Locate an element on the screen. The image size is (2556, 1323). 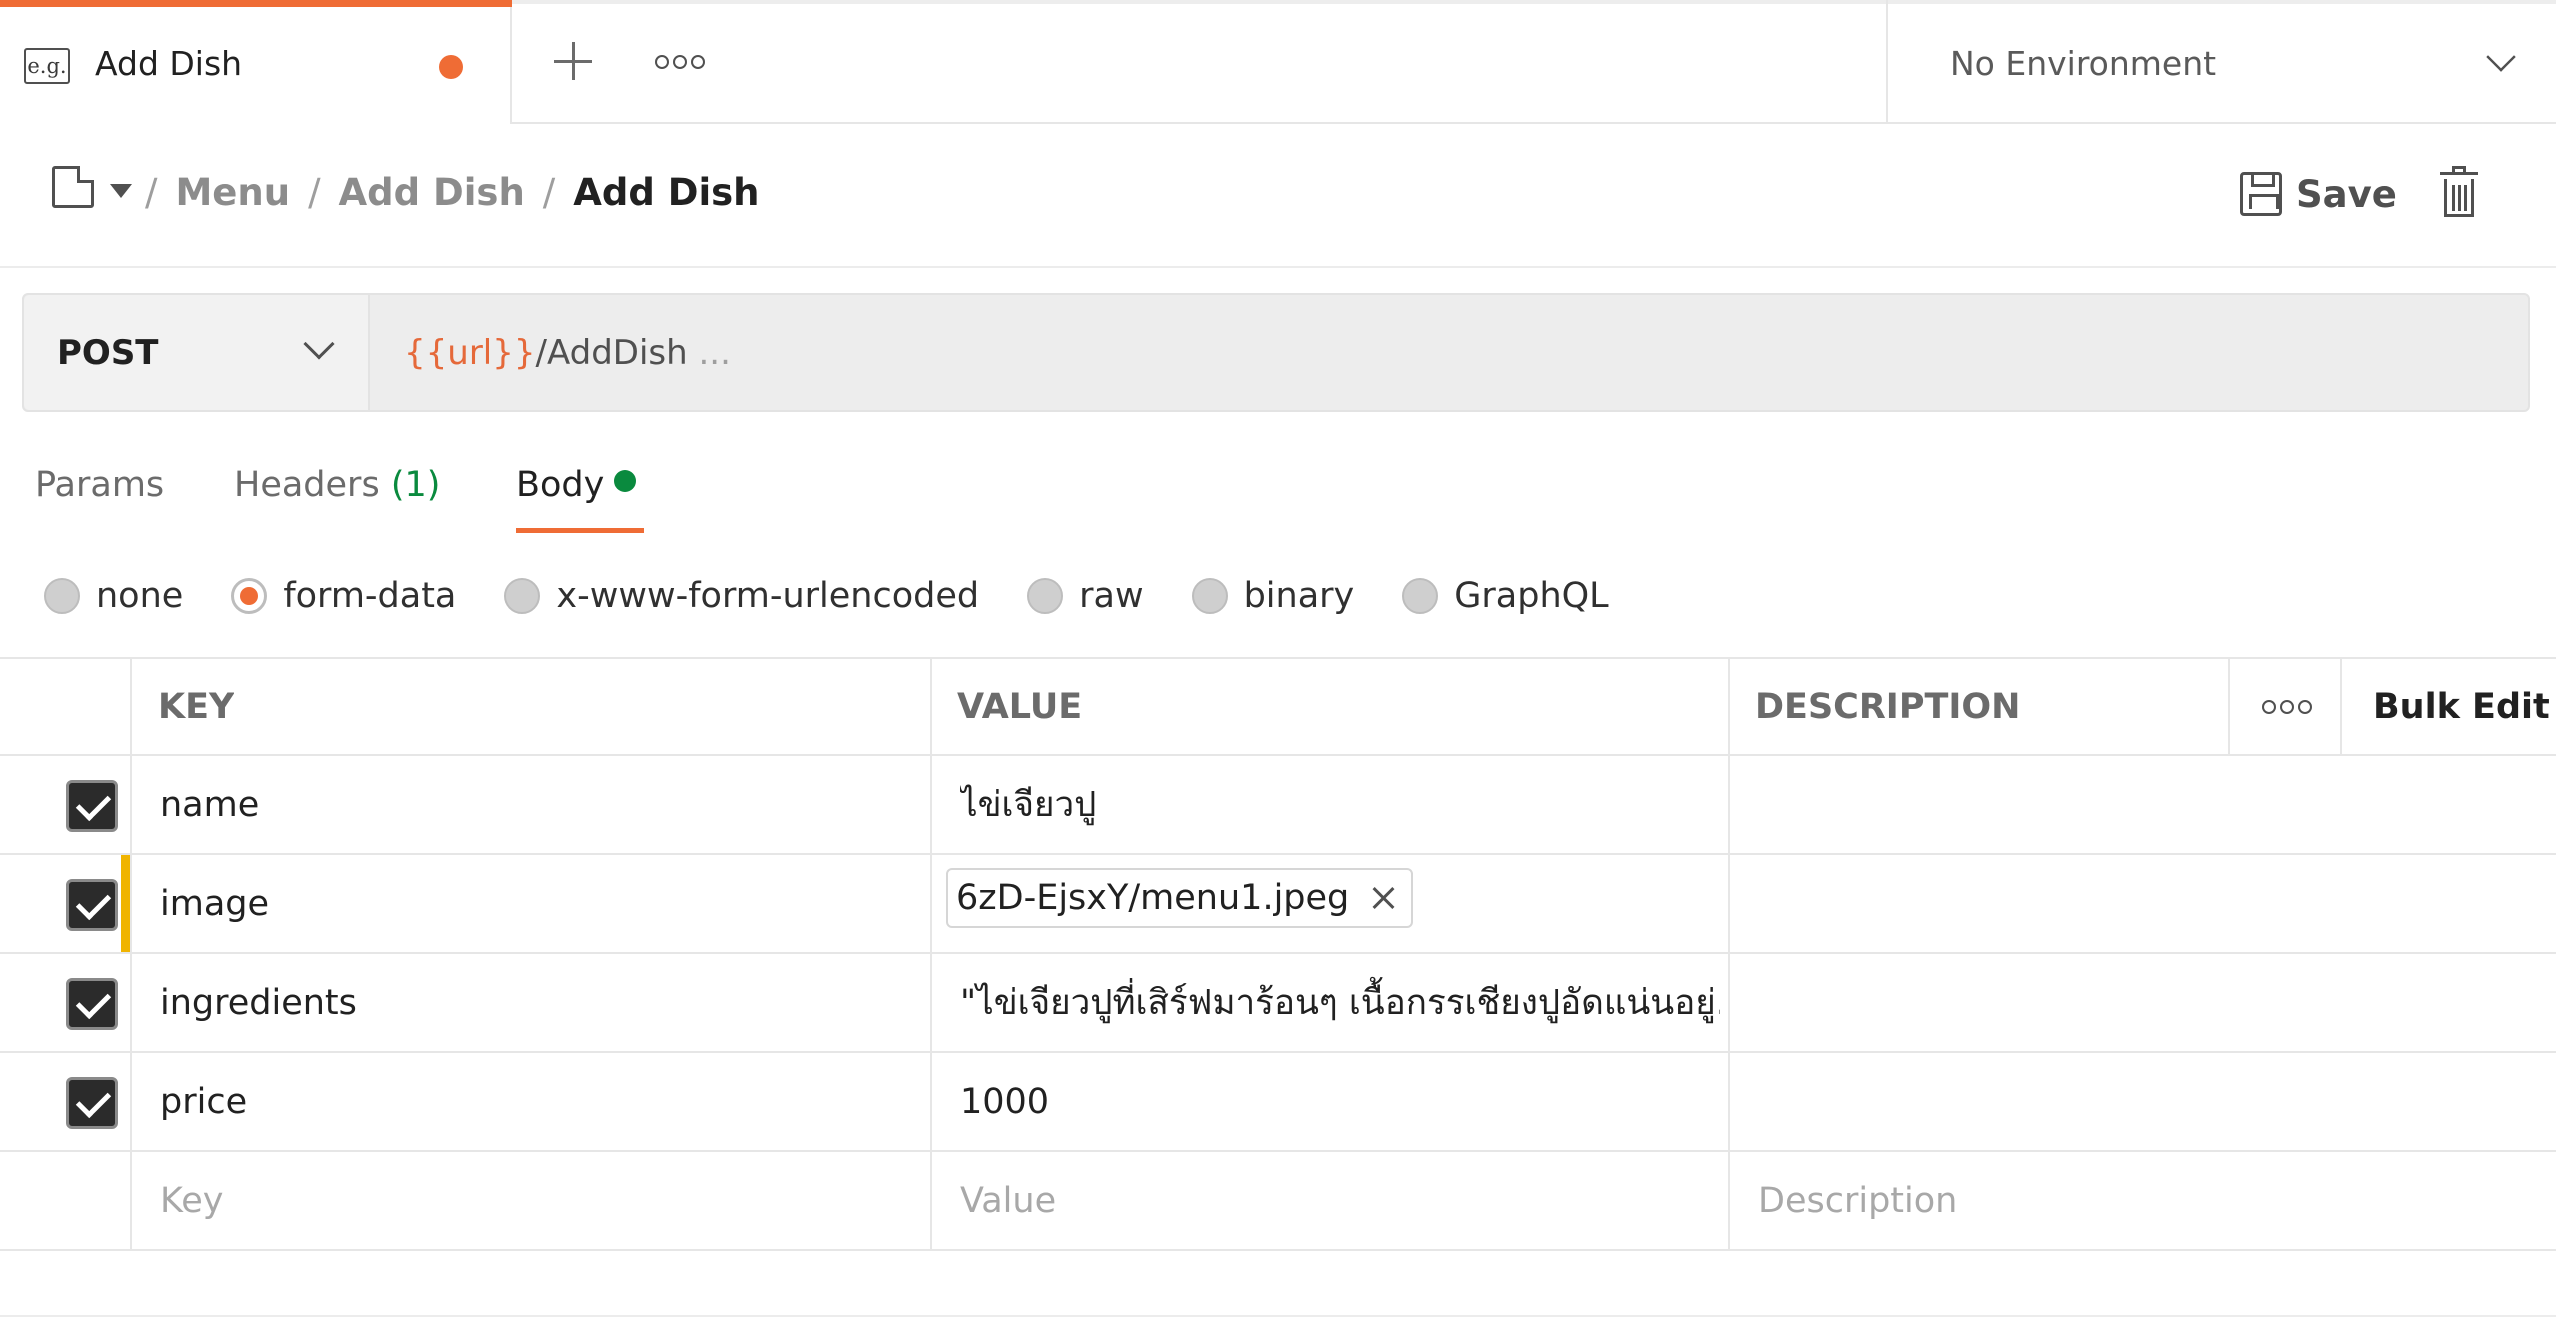
breadcrumb-current-request: Add Dish is located at coordinates (666, 192).